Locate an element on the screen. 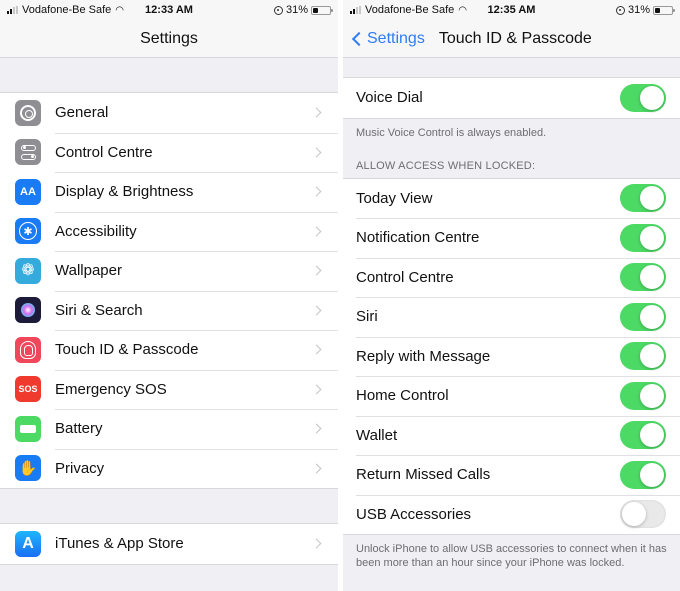 This screenshot has height=591, width=680. nav-bar: Settings is located at coordinates (169, 39).